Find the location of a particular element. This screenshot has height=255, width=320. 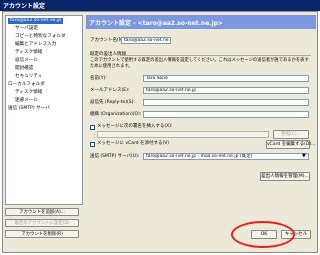

tree-item-junk-mail: 迷惑メール is located at coordinates (26, 101).